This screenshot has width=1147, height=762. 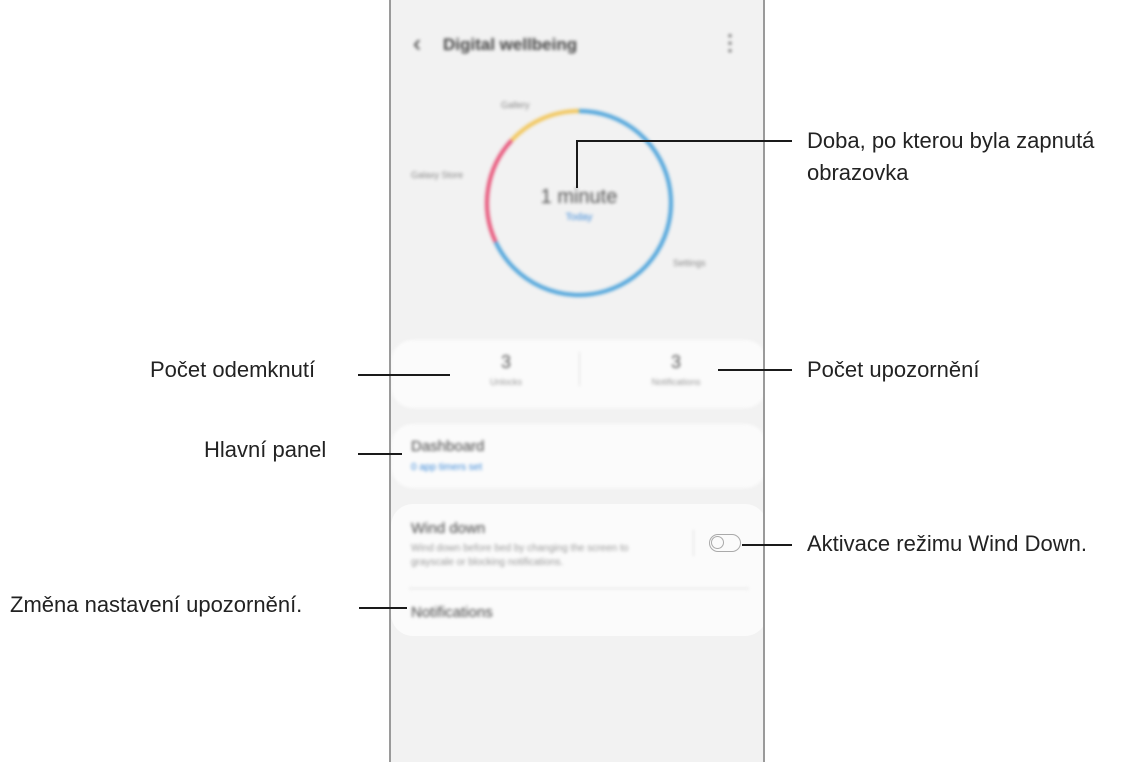 I want to click on unlocks-label: Unlocks, so click(x=505, y=382).